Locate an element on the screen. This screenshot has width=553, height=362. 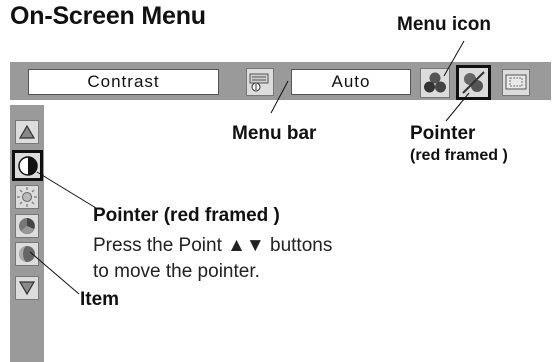
pointer-top-sublabel: (red framed ) is located at coordinates (459, 155).